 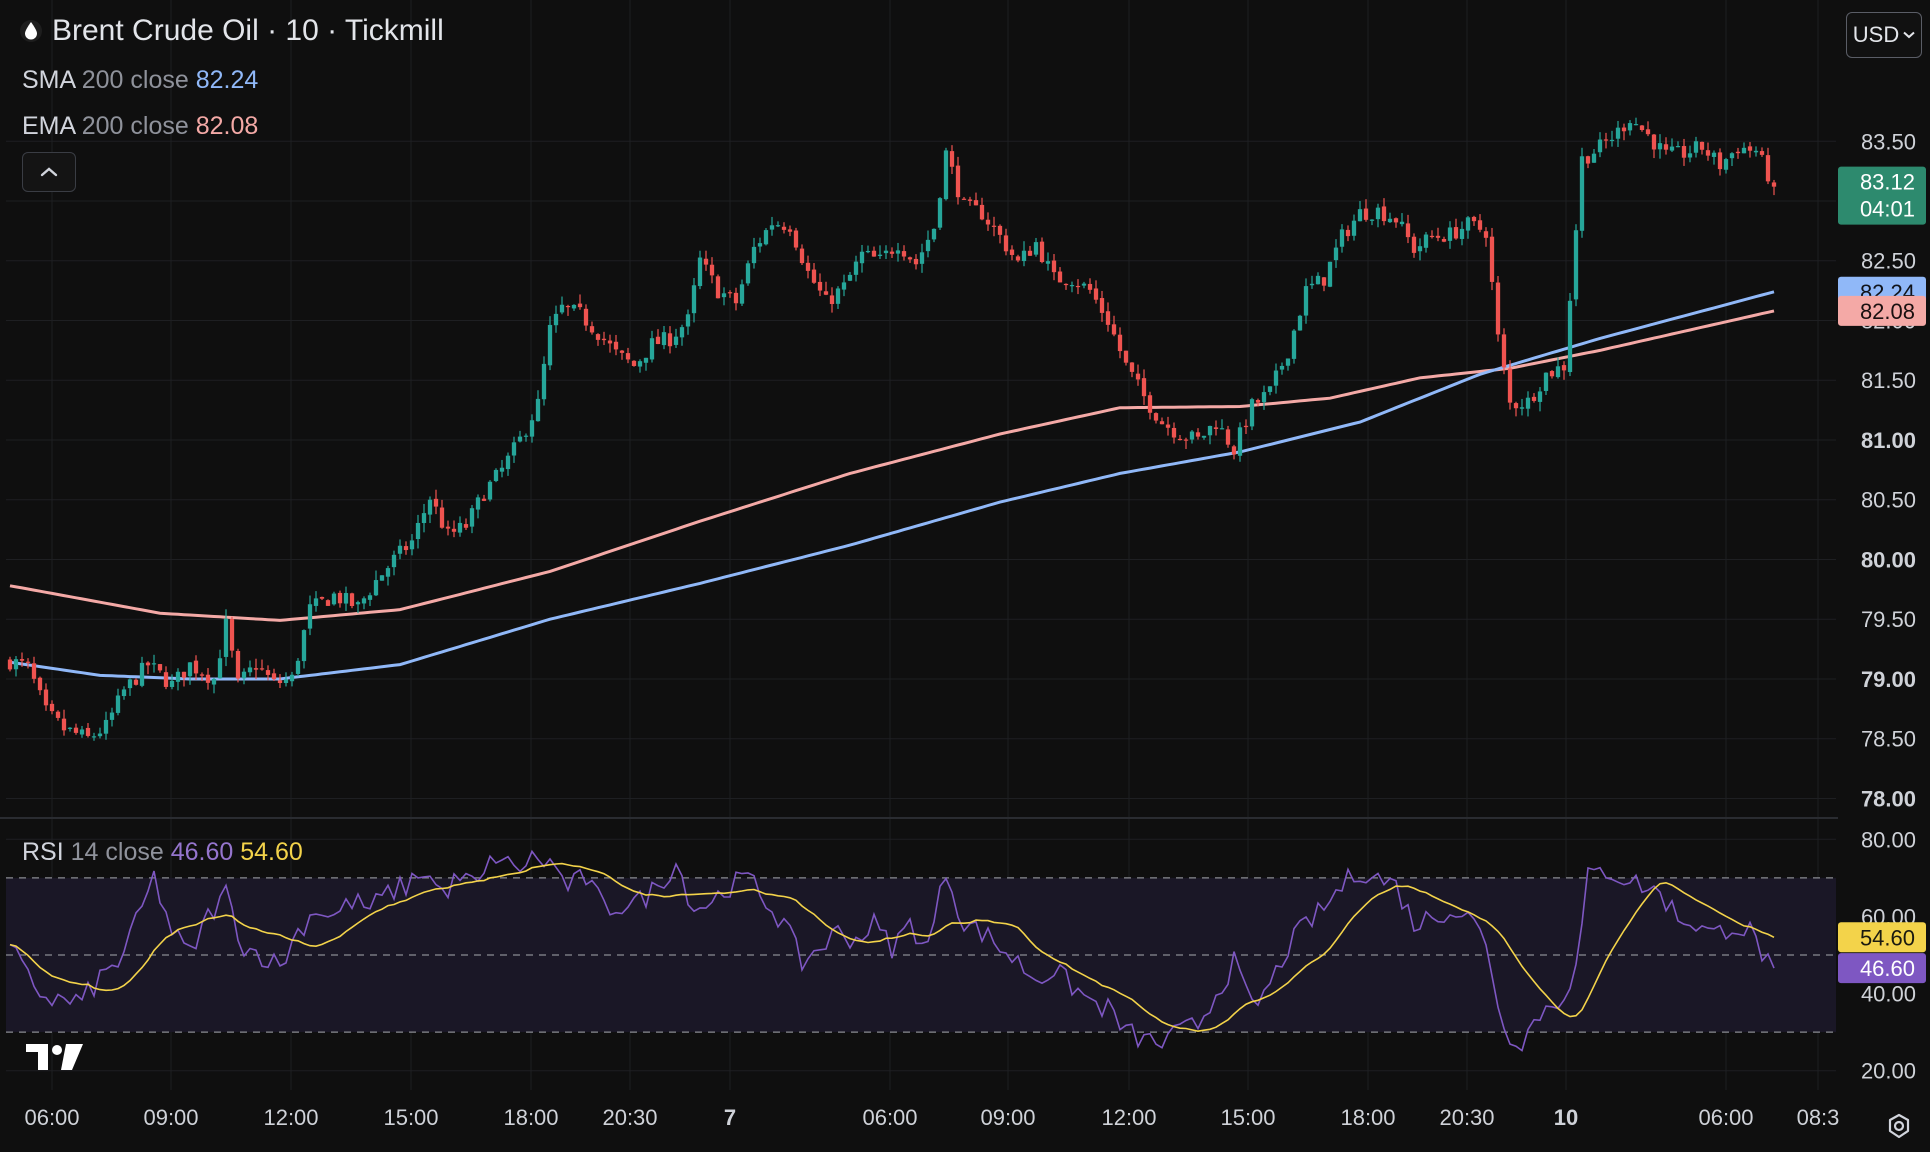 What do you see at coordinates (162, 852) in the screenshot?
I see `legend-rsi: RSI 14 close 46.60 54.60` at bounding box center [162, 852].